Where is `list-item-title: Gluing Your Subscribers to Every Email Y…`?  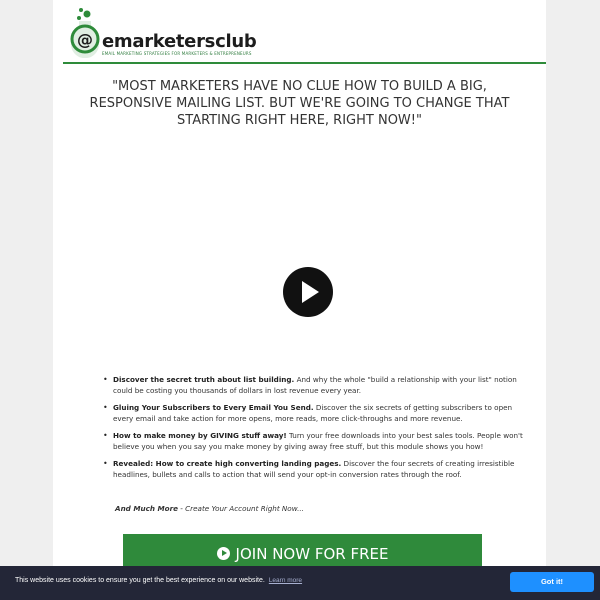
list-item-title: Gluing Your Subscribers to Every Email Y… is located at coordinates (213, 407).